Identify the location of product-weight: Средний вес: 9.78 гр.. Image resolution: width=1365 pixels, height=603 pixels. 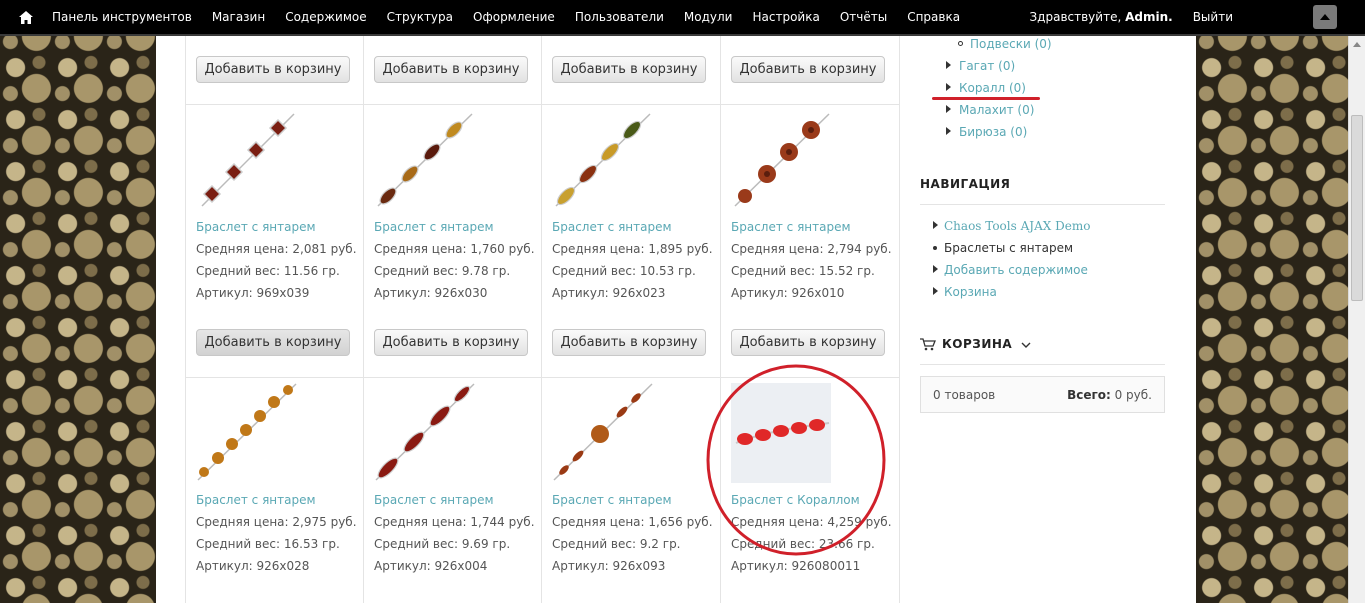
(442, 271).